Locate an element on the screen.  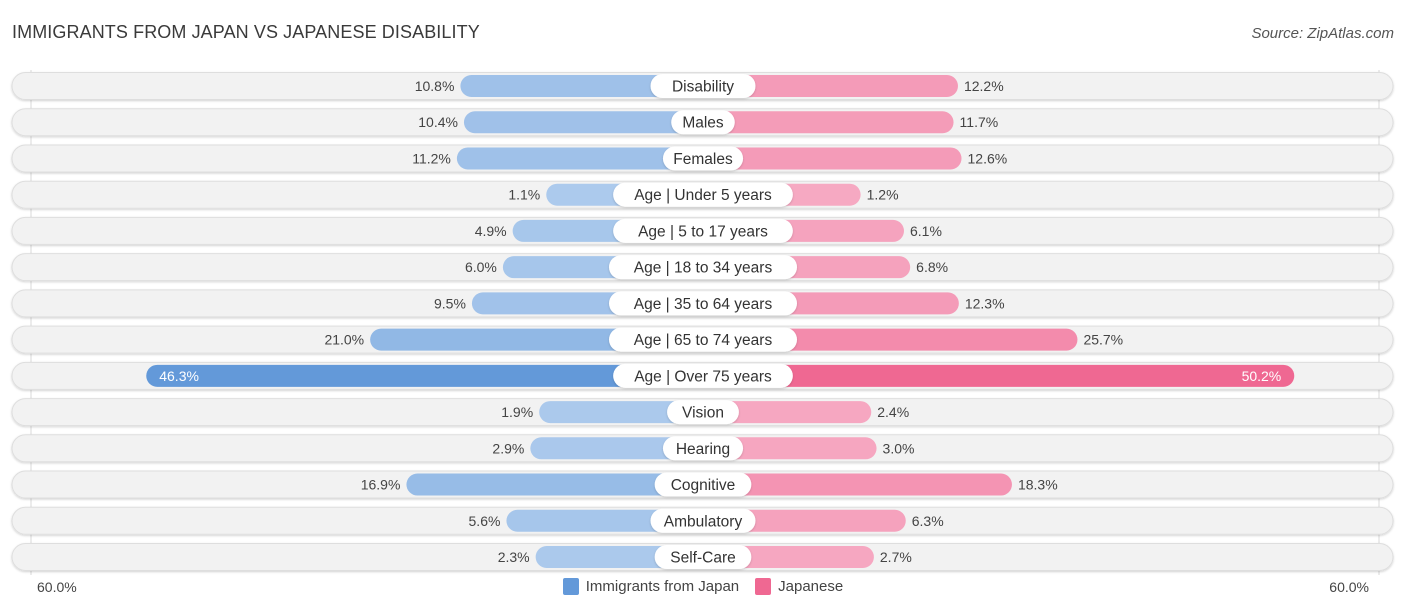
value-label-japanese: 12.2% is located at coordinates (984, 86).